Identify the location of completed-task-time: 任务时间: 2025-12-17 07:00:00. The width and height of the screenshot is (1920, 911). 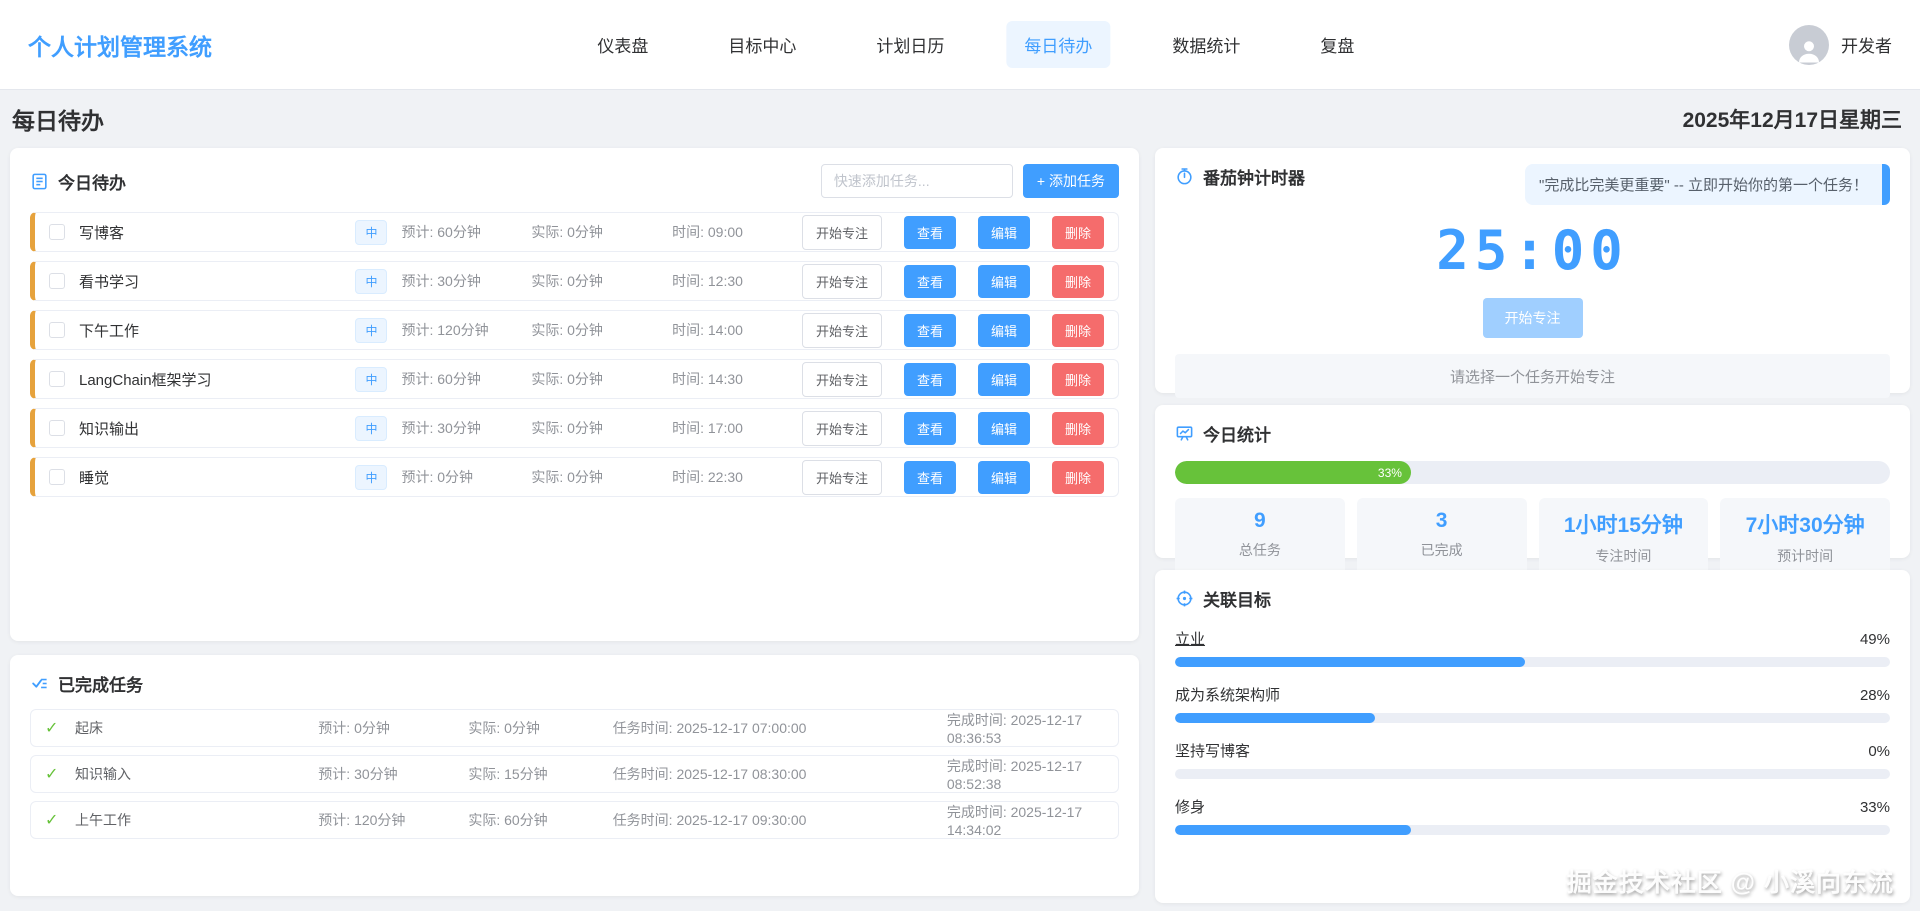
(709, 728).